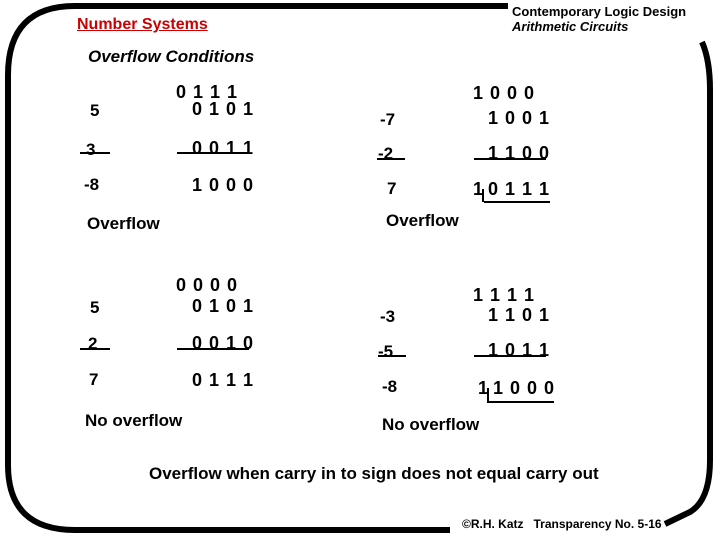  What do you see at coordinates (386, 153) in the screenshot?
I see `operand-b-decimal: -2` at bounding box center [386, 153].